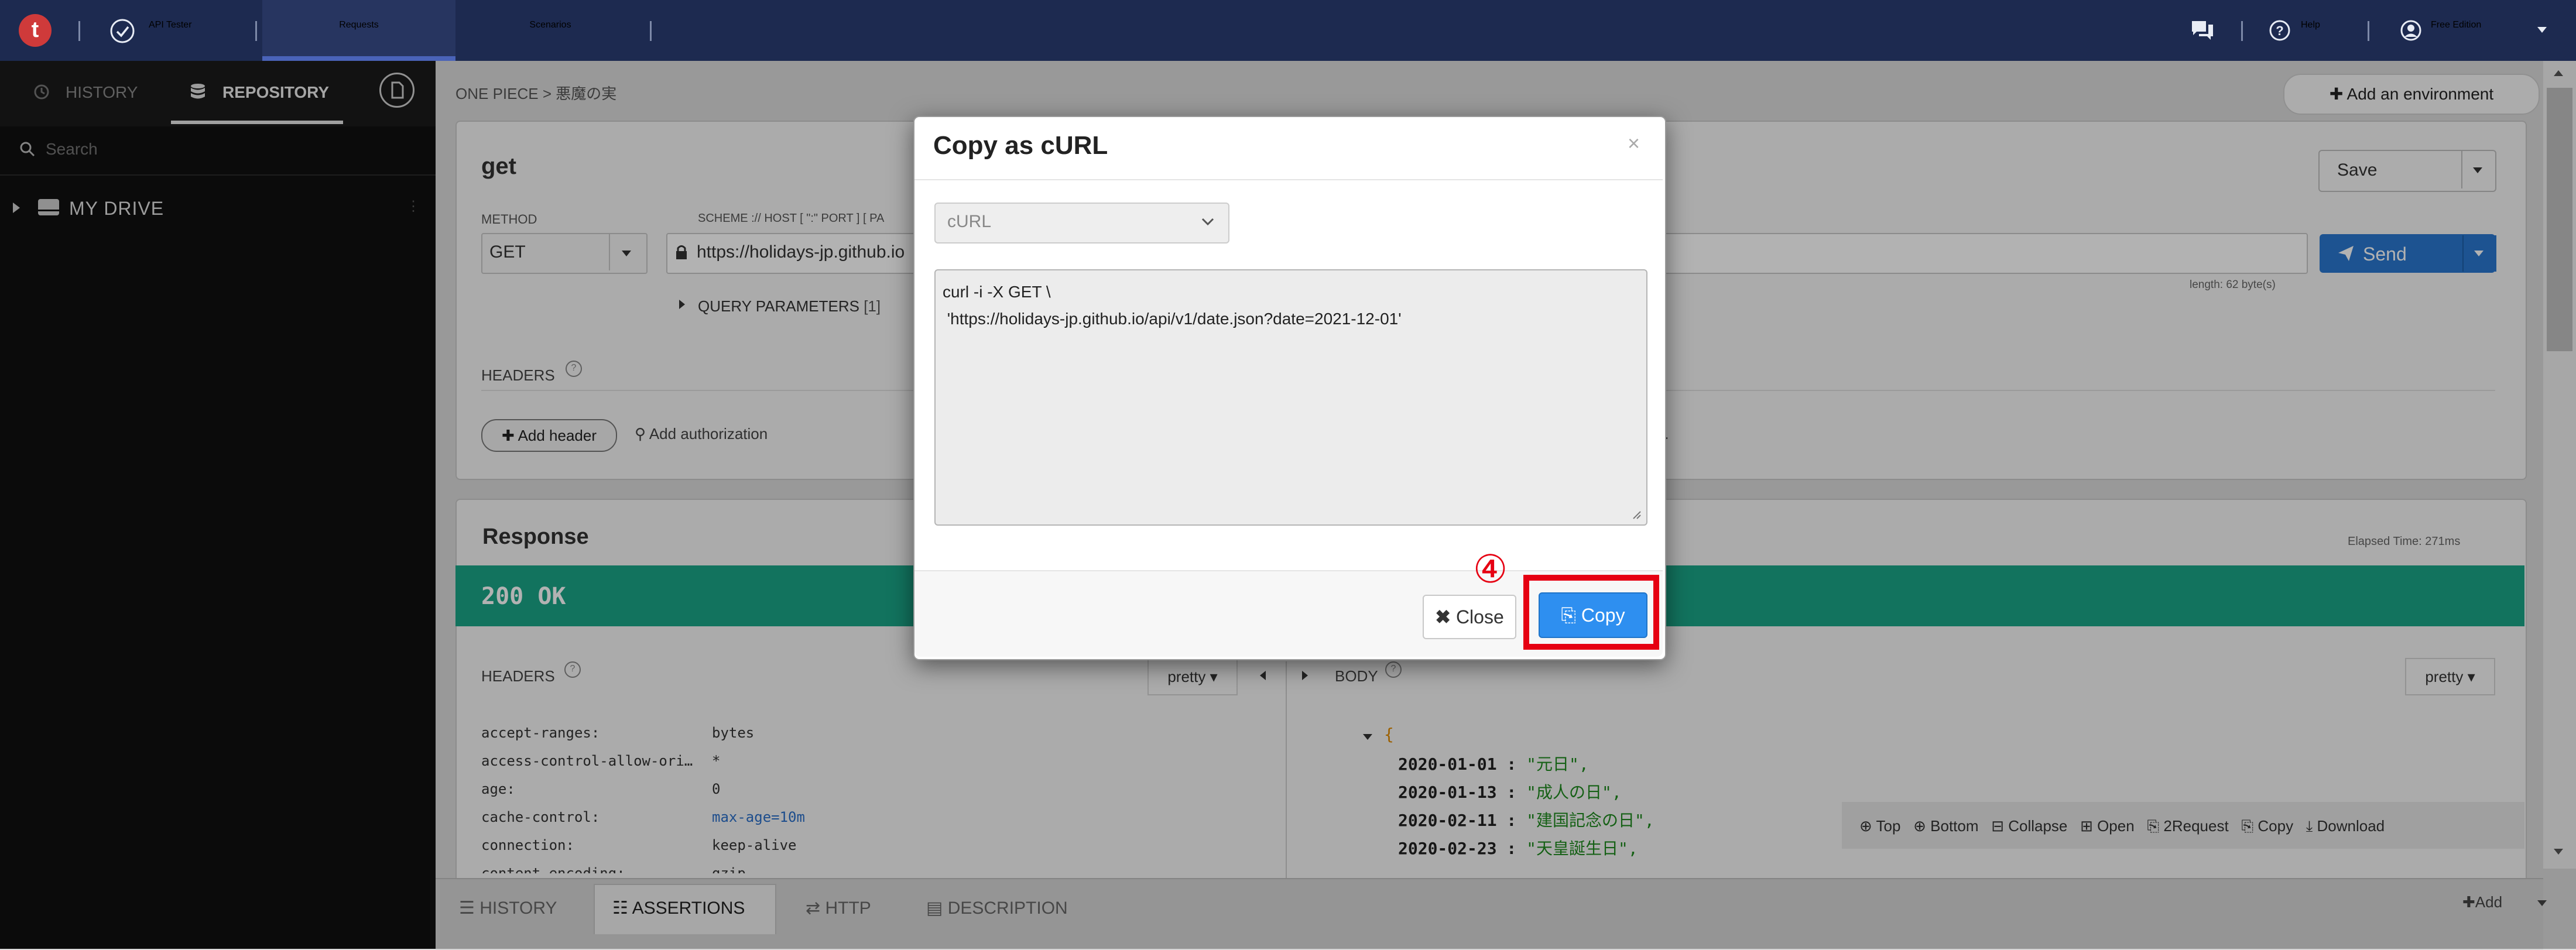 Image resolution: width=2576 pixels, height=950 pixels. Describe the element at coordinates (1603, 615) in the screenshot. I see `copy-label: Copy` at that location.